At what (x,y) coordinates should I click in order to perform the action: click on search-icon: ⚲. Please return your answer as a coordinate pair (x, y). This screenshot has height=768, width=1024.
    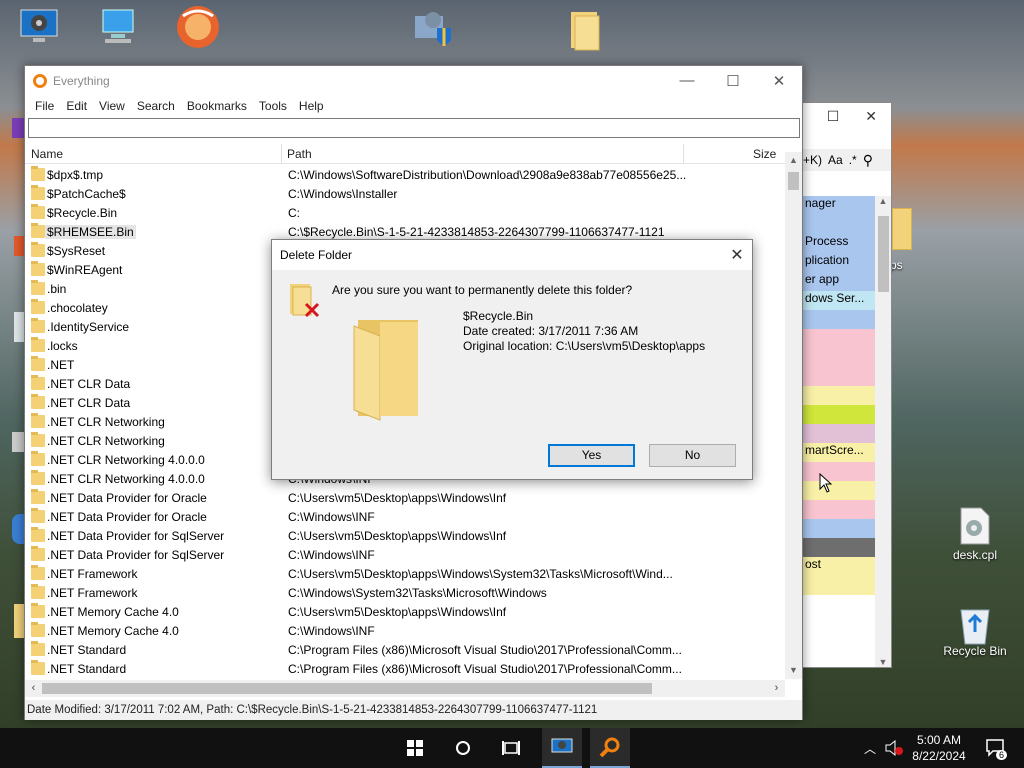
    Looking at the image, I should click on (868, 160).